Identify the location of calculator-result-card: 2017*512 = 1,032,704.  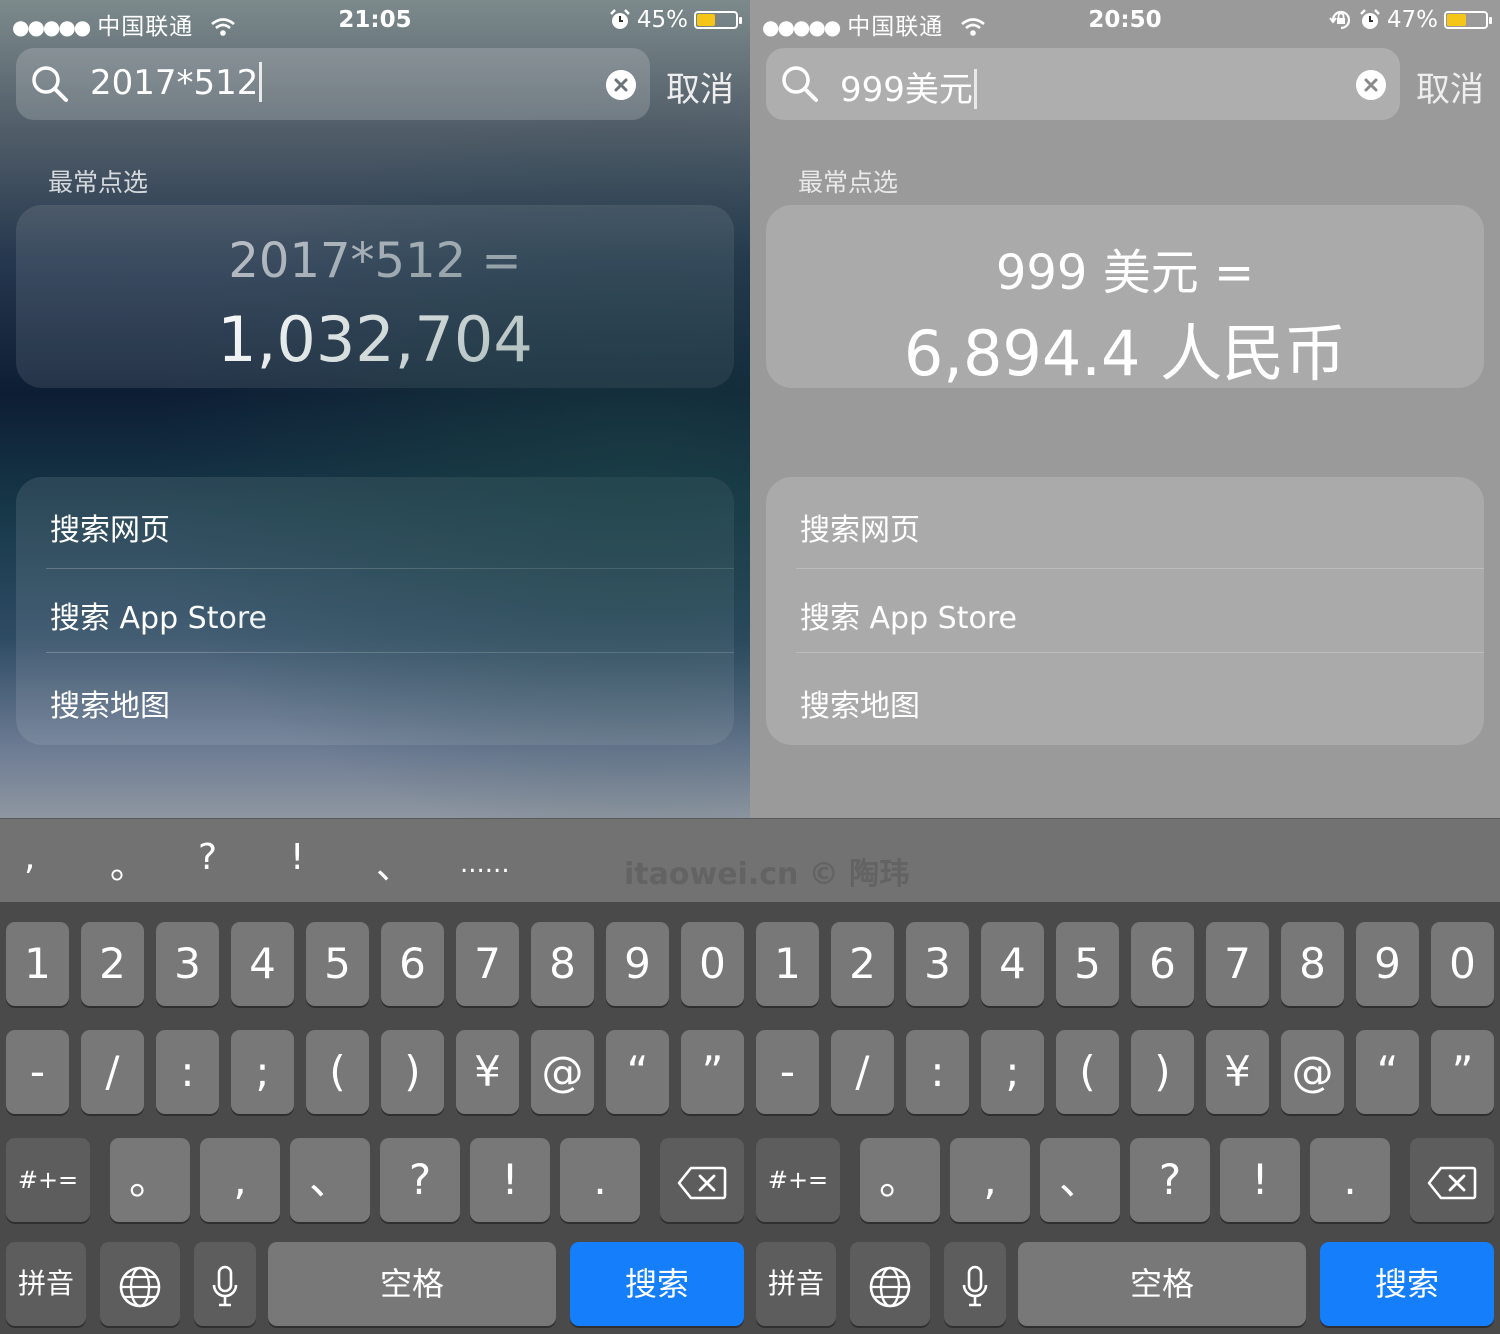
(375, 296).